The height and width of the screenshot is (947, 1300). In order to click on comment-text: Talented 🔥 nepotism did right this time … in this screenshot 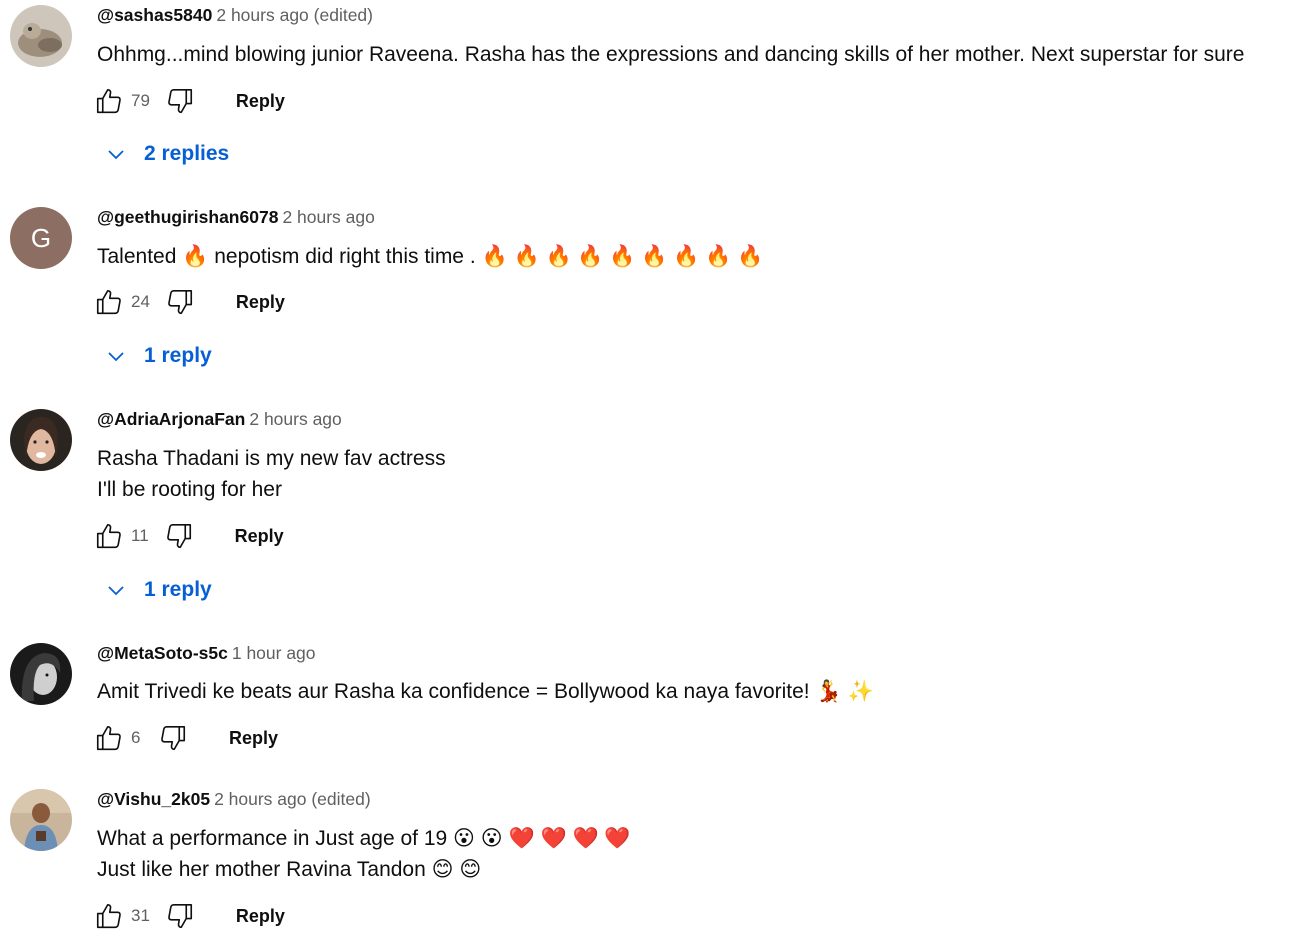, I will do `click(430, 256)`.